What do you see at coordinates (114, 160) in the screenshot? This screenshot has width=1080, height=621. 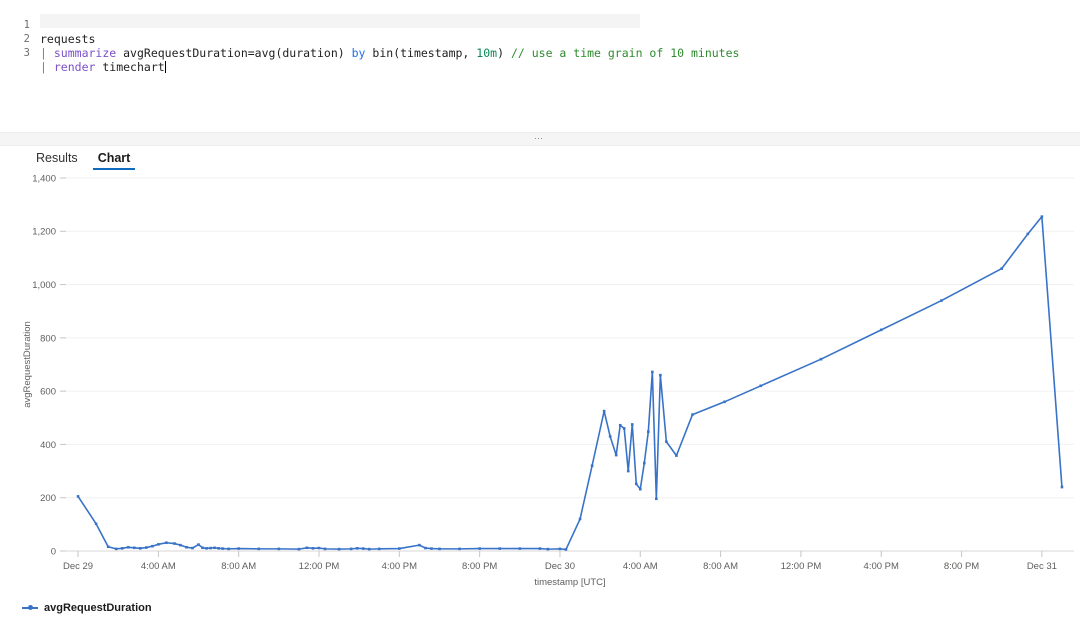 I see `tab-chart: Chart` at bounding box center [114, 160].